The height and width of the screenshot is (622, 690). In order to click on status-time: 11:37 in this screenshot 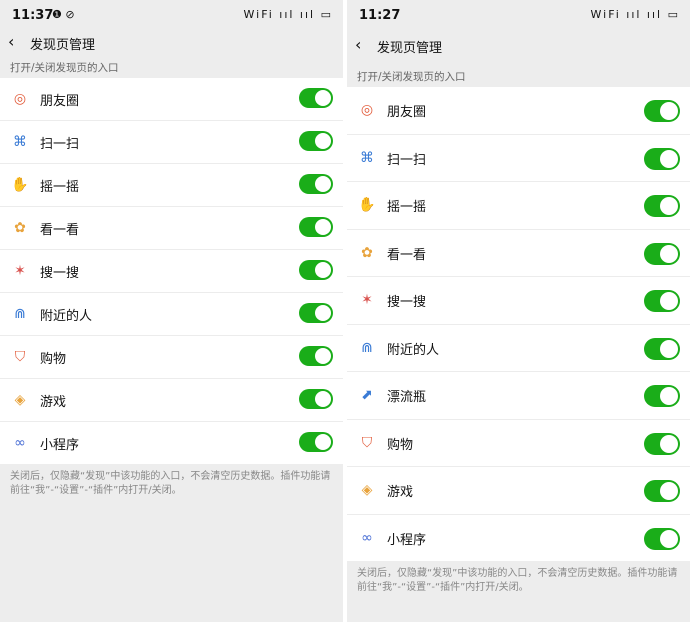, I will do `click(33, 15)`.